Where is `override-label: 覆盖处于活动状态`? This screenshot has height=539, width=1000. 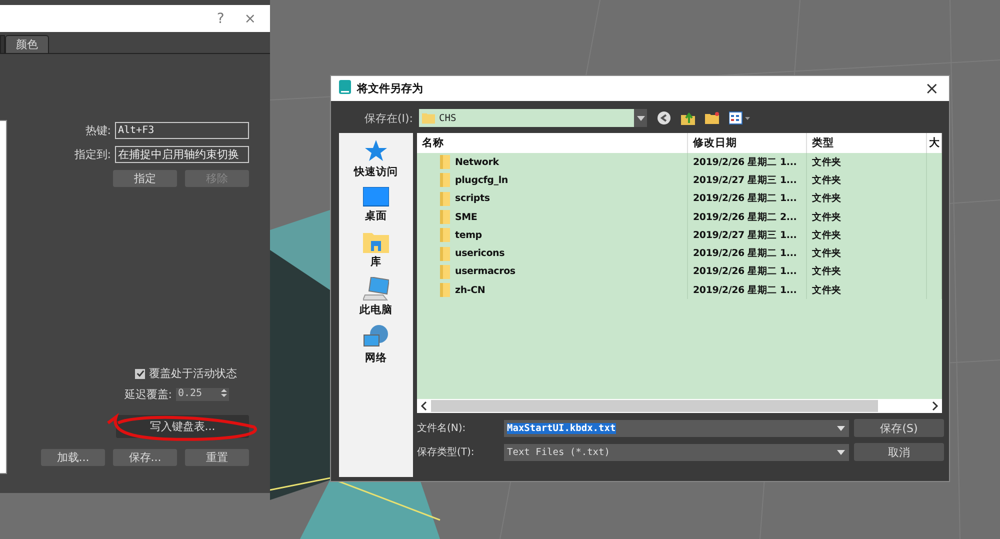
override-label: 覆盖处于活动状态 is located at coordinates (193, 373).